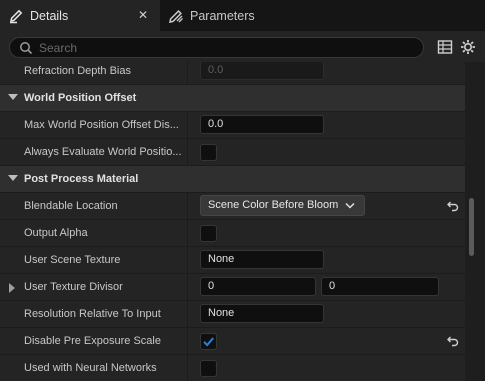  I want to click on disable-pre-exposure-checkbox, so click(208, 341).